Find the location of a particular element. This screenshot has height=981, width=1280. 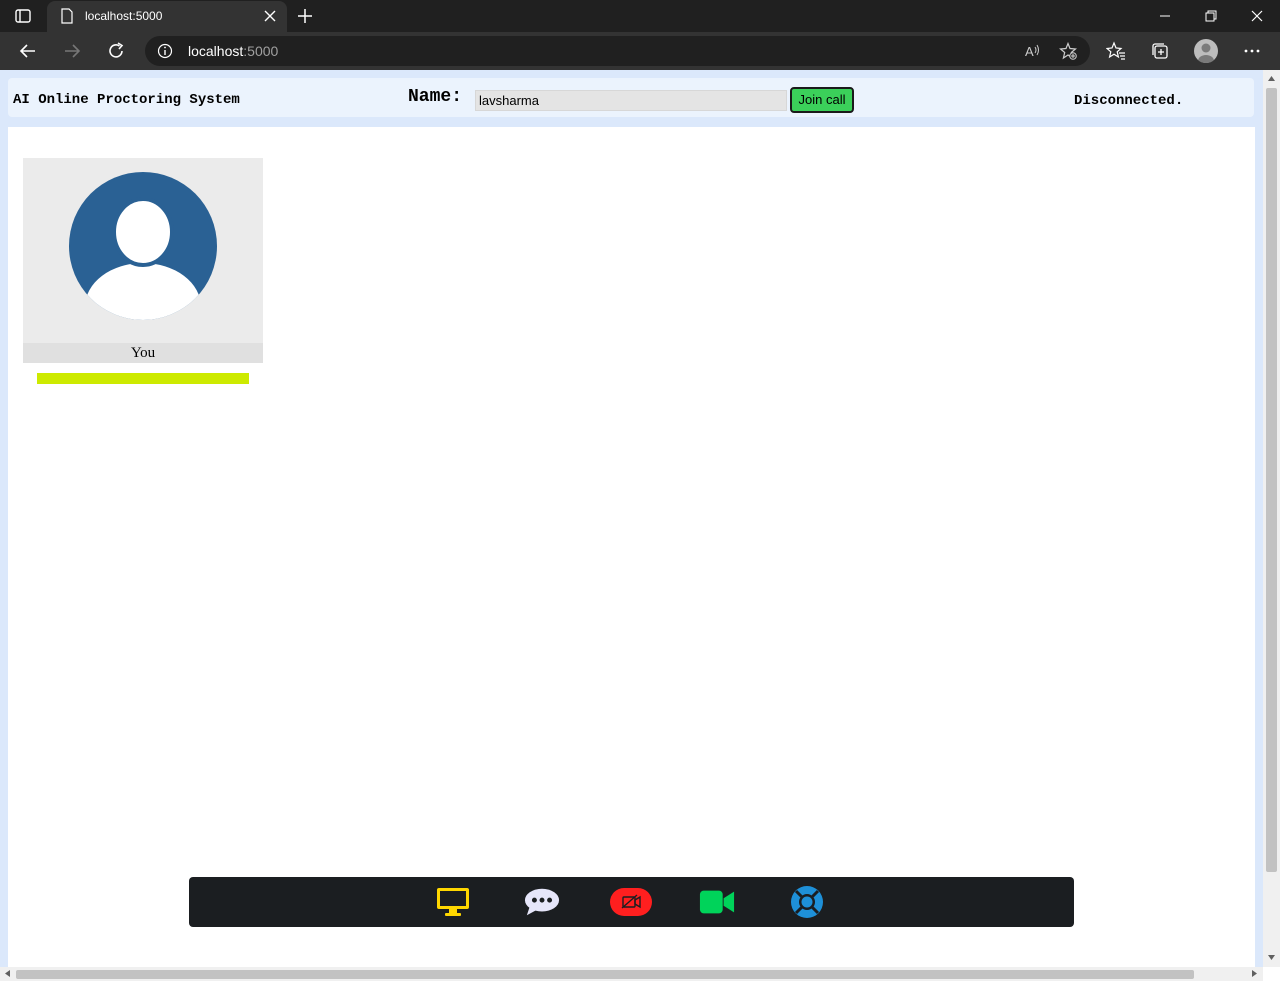

app-title: AI Online Proctoring System is located at coordinates (126, 100).